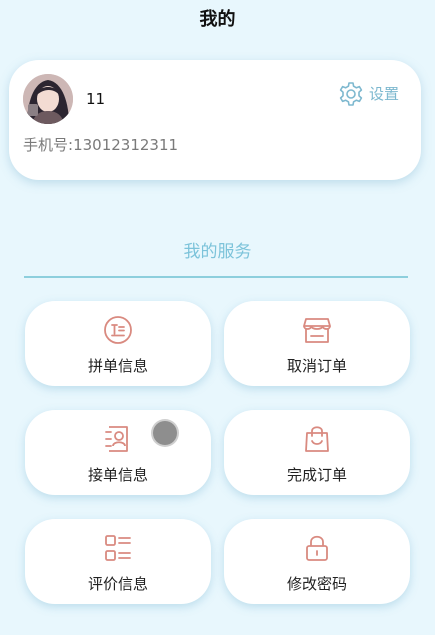  What do you see at coordinates (317, 330) in the screenshot?
I see `storefront-icon` at bounding box center [317, 330].